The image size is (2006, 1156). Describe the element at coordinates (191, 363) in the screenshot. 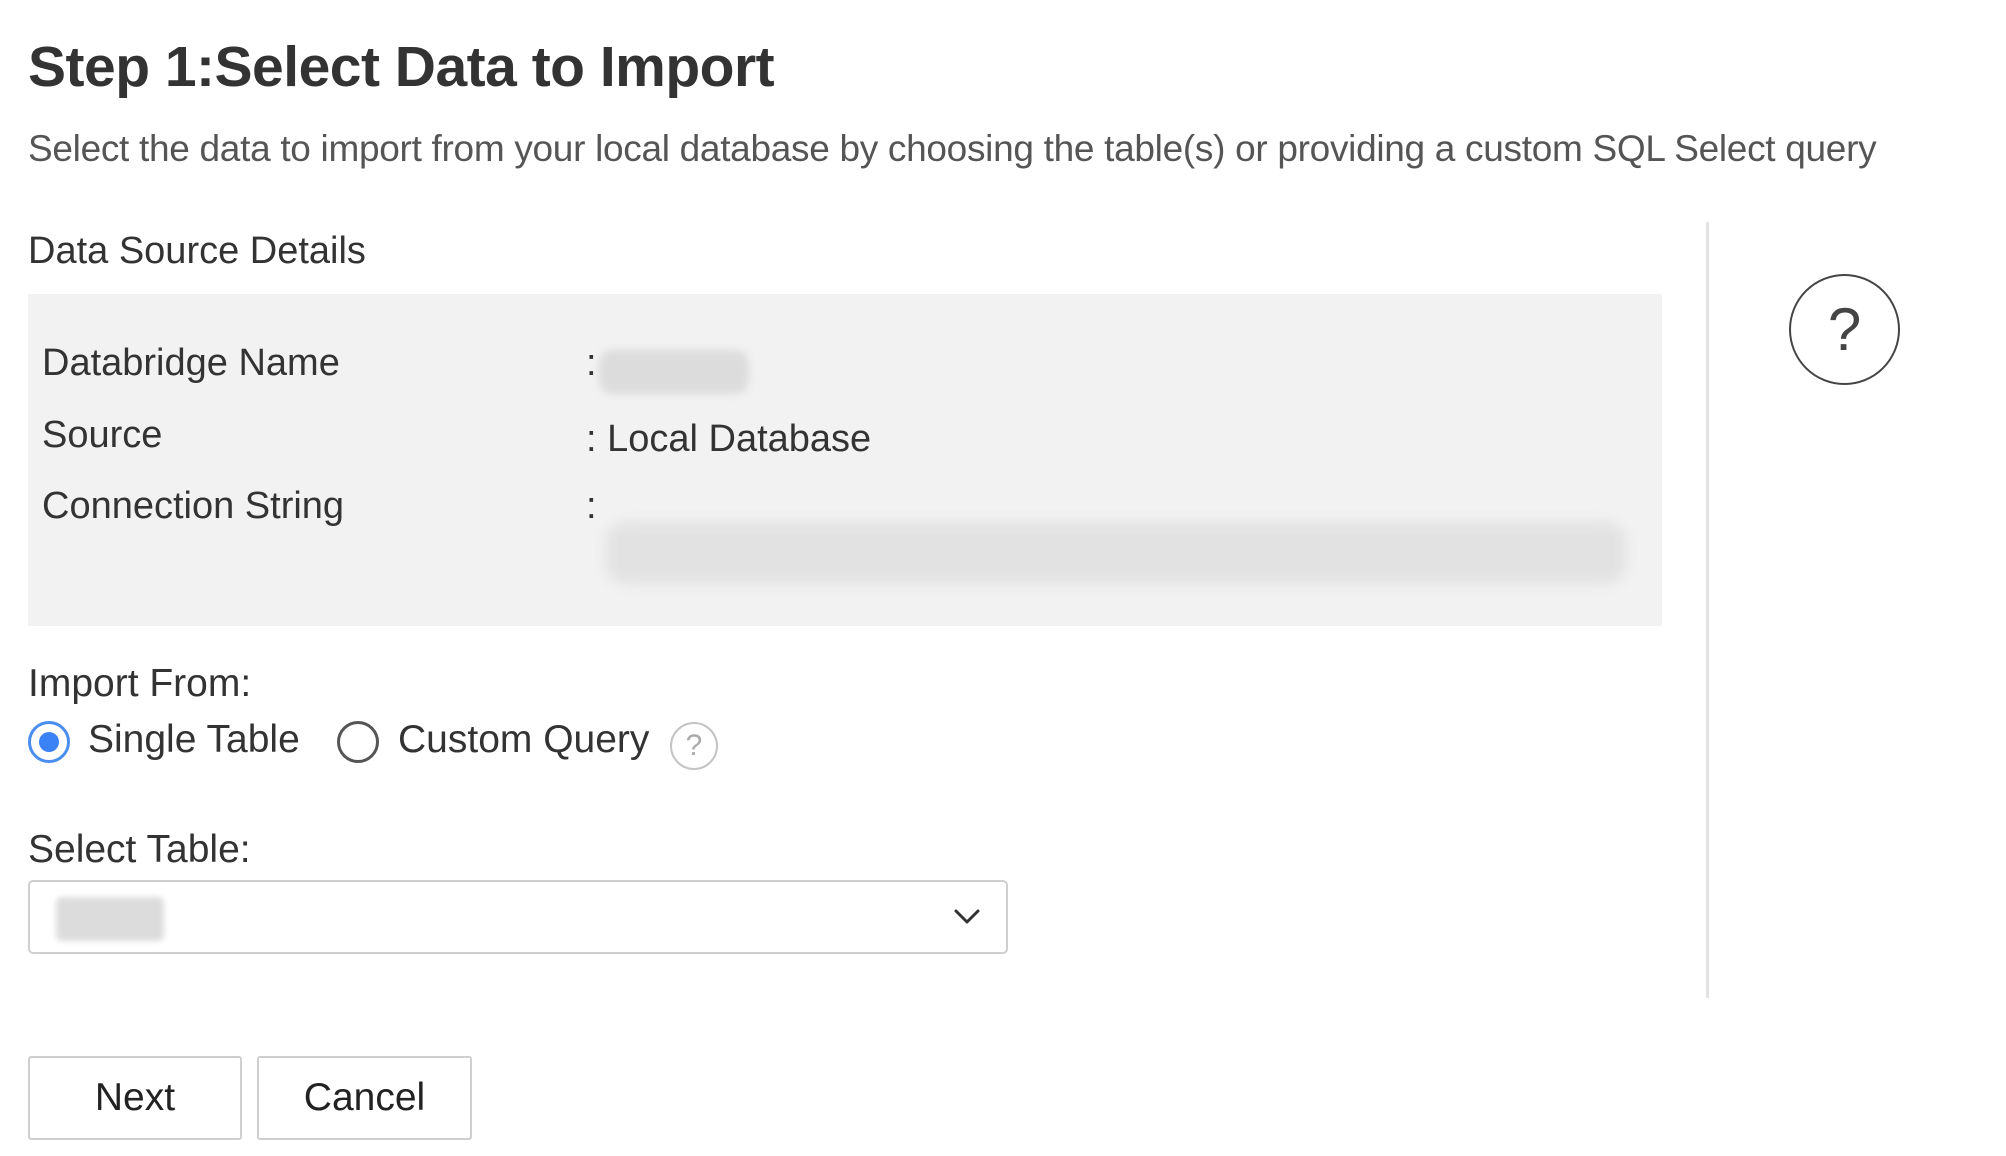

I see `databridge-name-label: Databridge Name` at that location.